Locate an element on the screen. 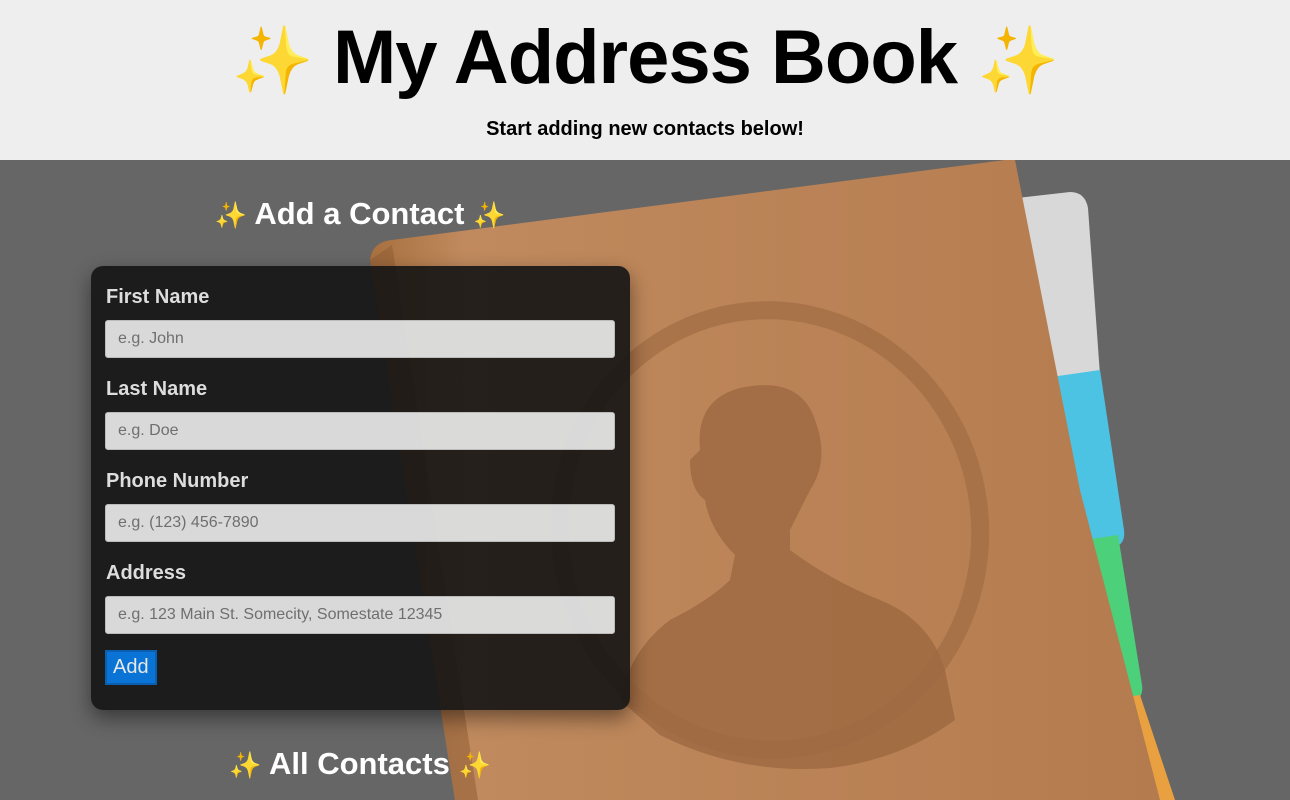 This screenshot has width=1290, height=800. first-name-label: First Name is located at coordinates (158, 297).